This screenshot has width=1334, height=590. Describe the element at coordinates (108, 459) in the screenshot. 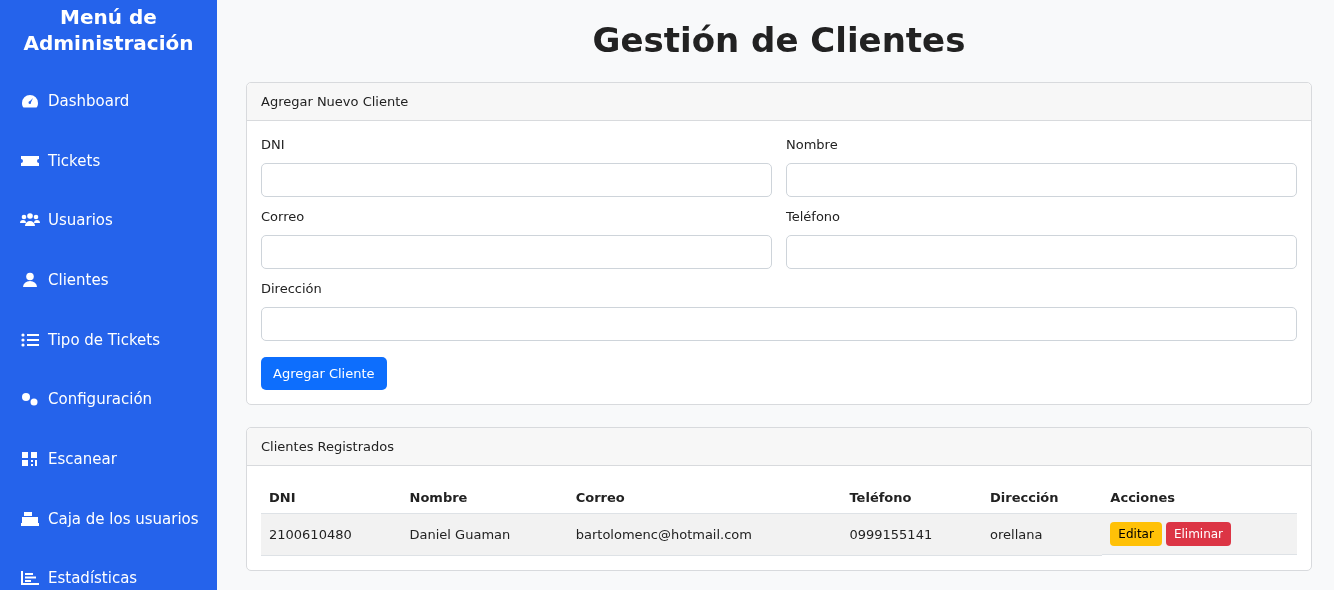

I see `sidebar-item: Escanear` at that location.